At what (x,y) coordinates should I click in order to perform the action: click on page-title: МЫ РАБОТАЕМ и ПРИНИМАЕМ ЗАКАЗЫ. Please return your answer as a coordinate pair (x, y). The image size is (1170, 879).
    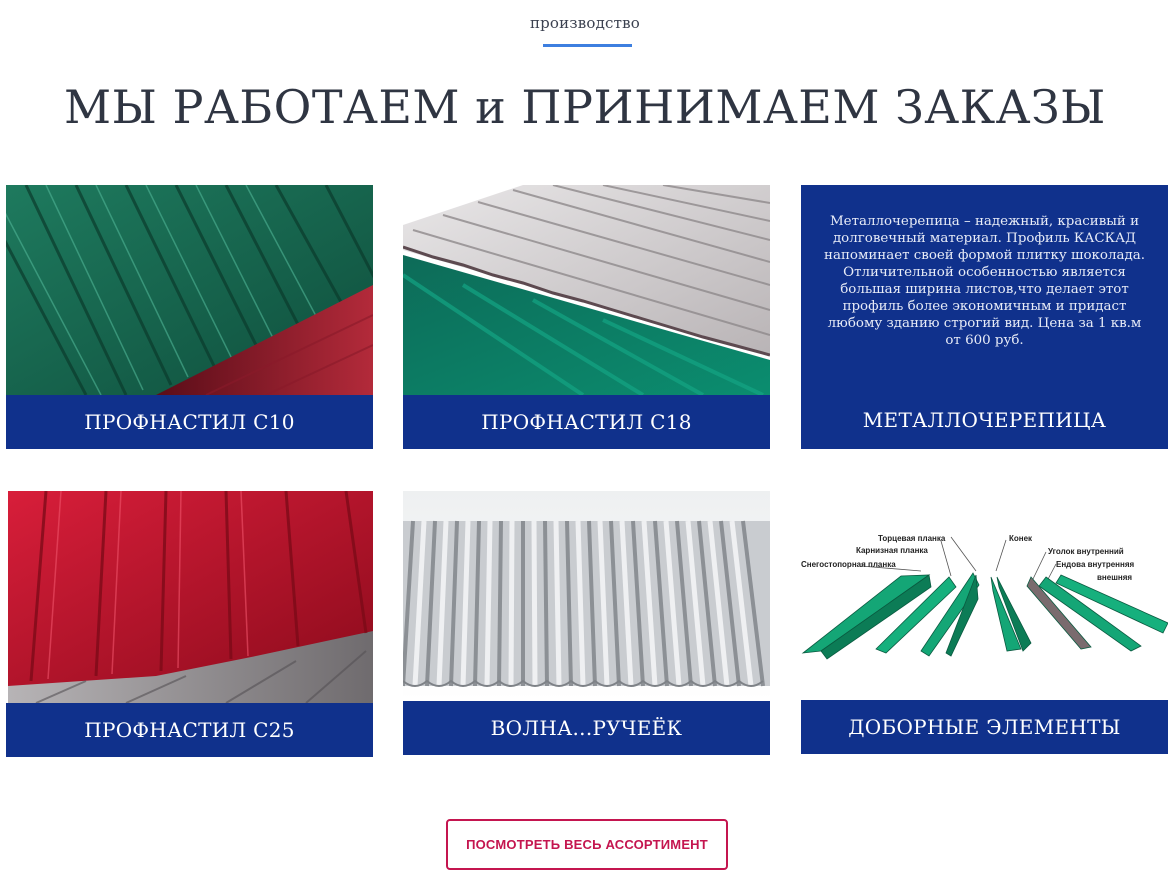
    Looking at the image, I should click on (585, 107).